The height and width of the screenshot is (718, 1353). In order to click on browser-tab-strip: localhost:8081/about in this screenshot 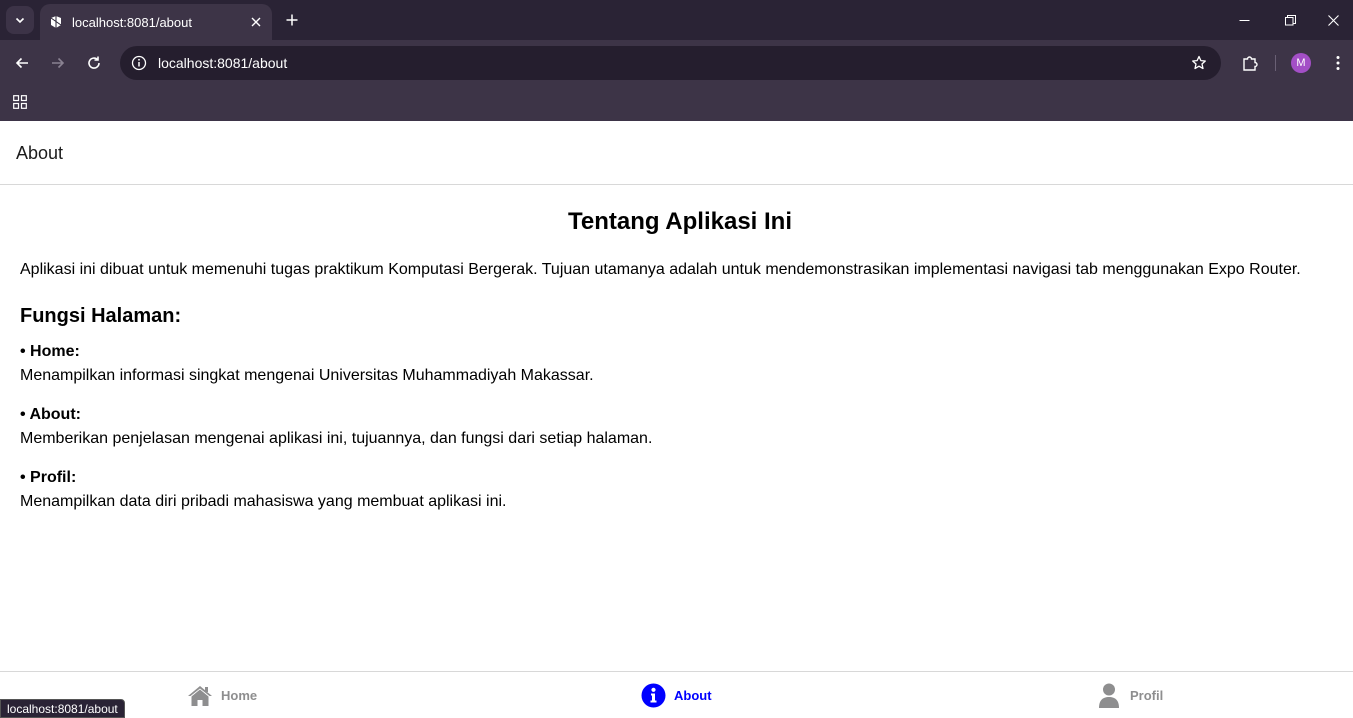, I will do `click(676, 20)`.